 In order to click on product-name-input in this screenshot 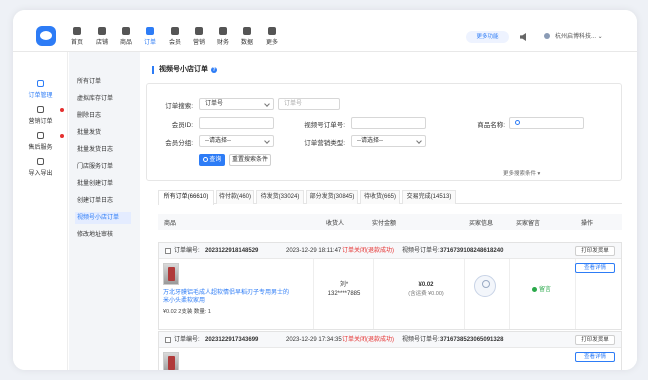, I will do `click(546, 123)`.